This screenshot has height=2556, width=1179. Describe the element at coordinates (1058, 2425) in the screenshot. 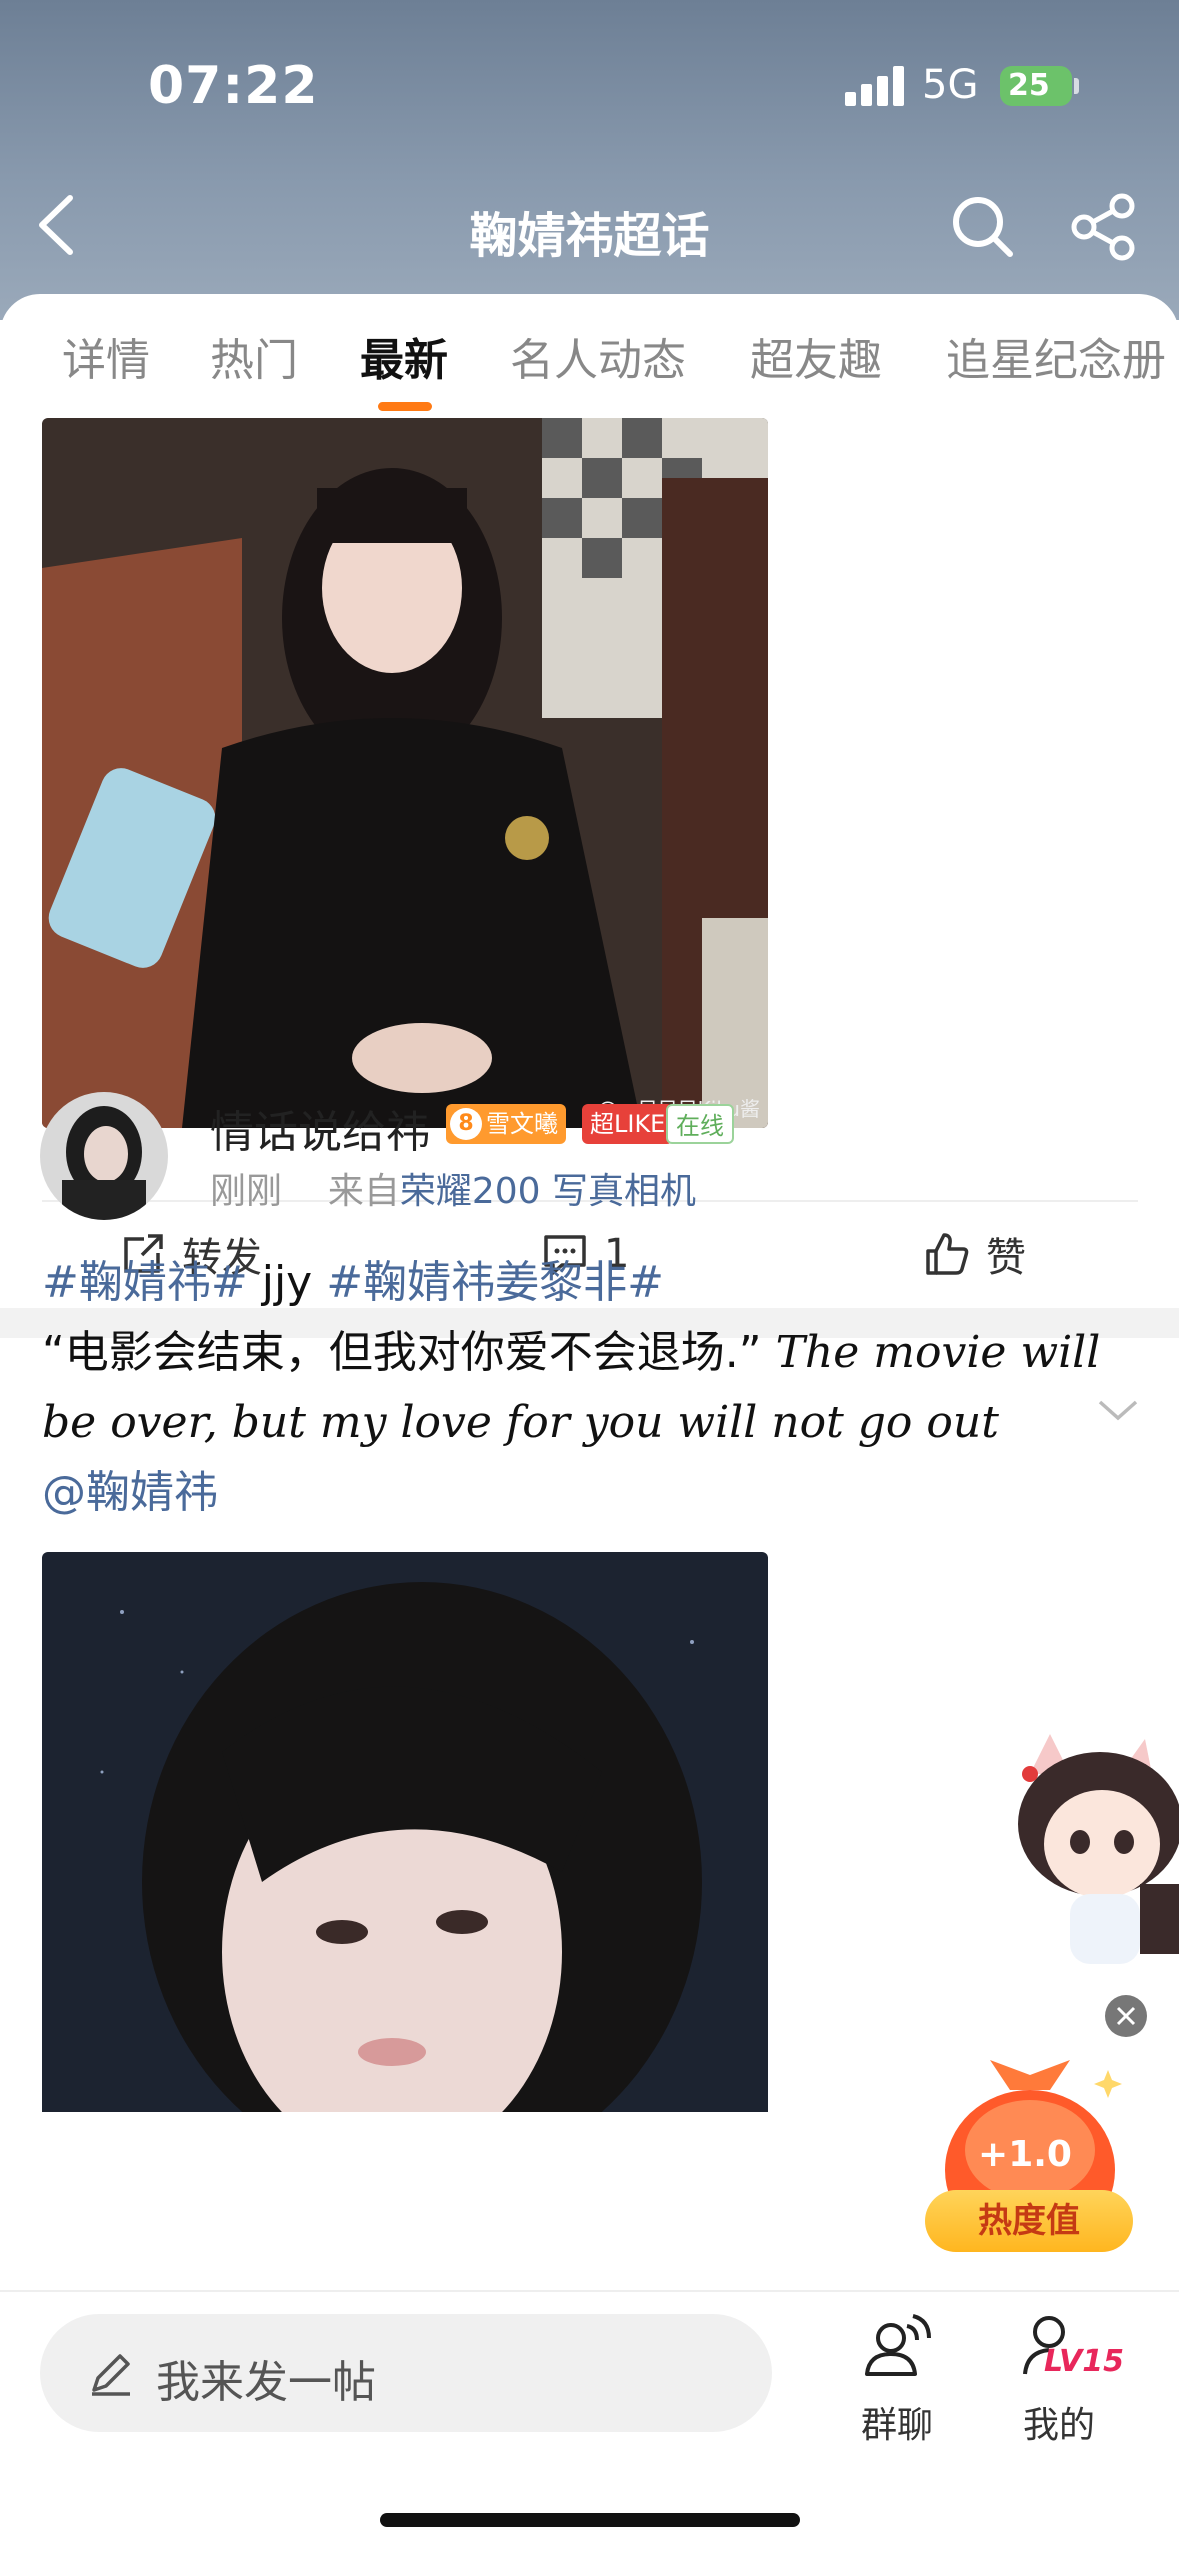

I see `mine-label: 我的` at that location.